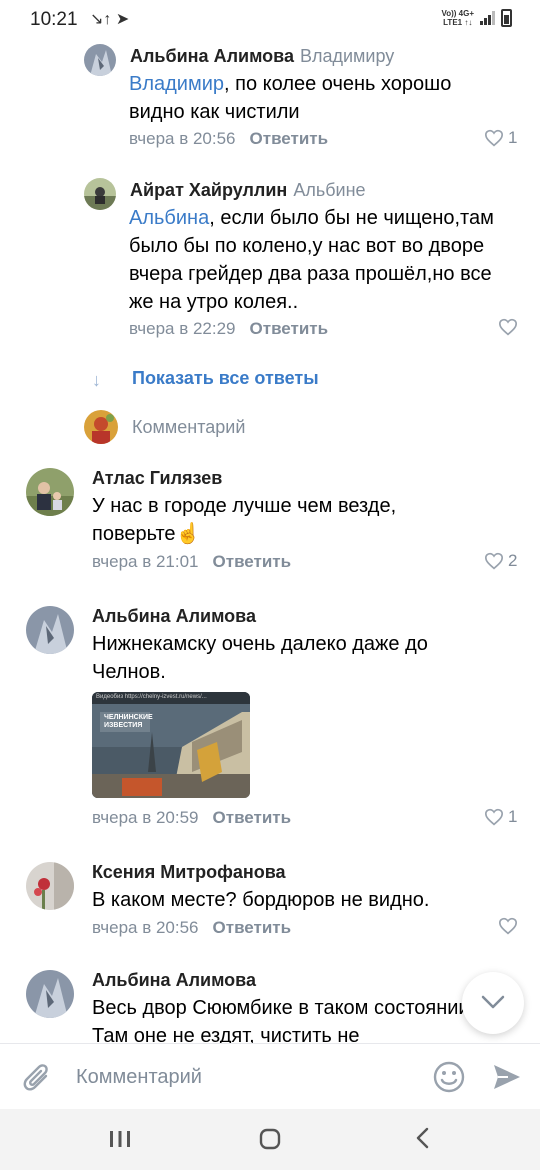 The width and height of the screenshot is (540, 1170). I want to click on notification-icons: ↘↑ ➤, so click(110, 19).